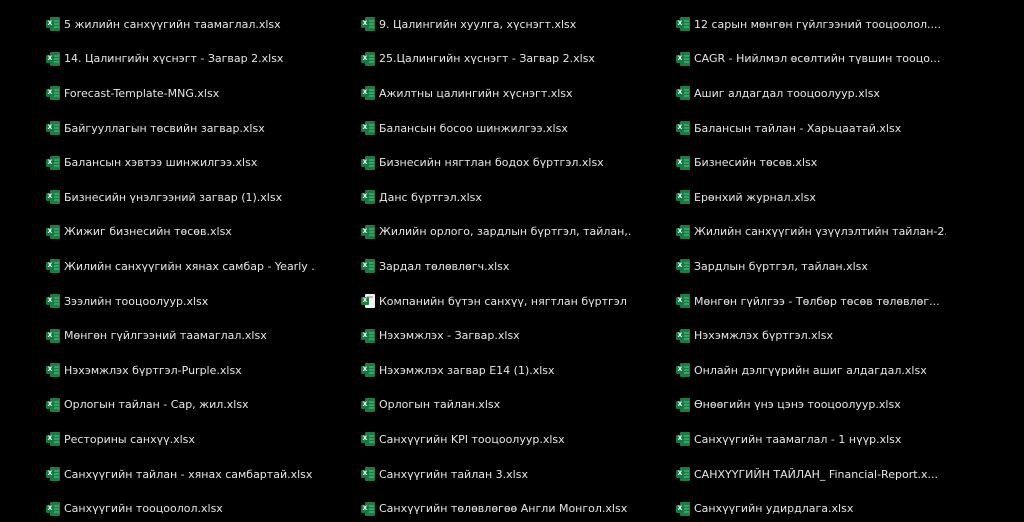  I want to click on file-item: X 5 жилийн санхүүгийн таамаглал.xlsx, so click(181, 24).